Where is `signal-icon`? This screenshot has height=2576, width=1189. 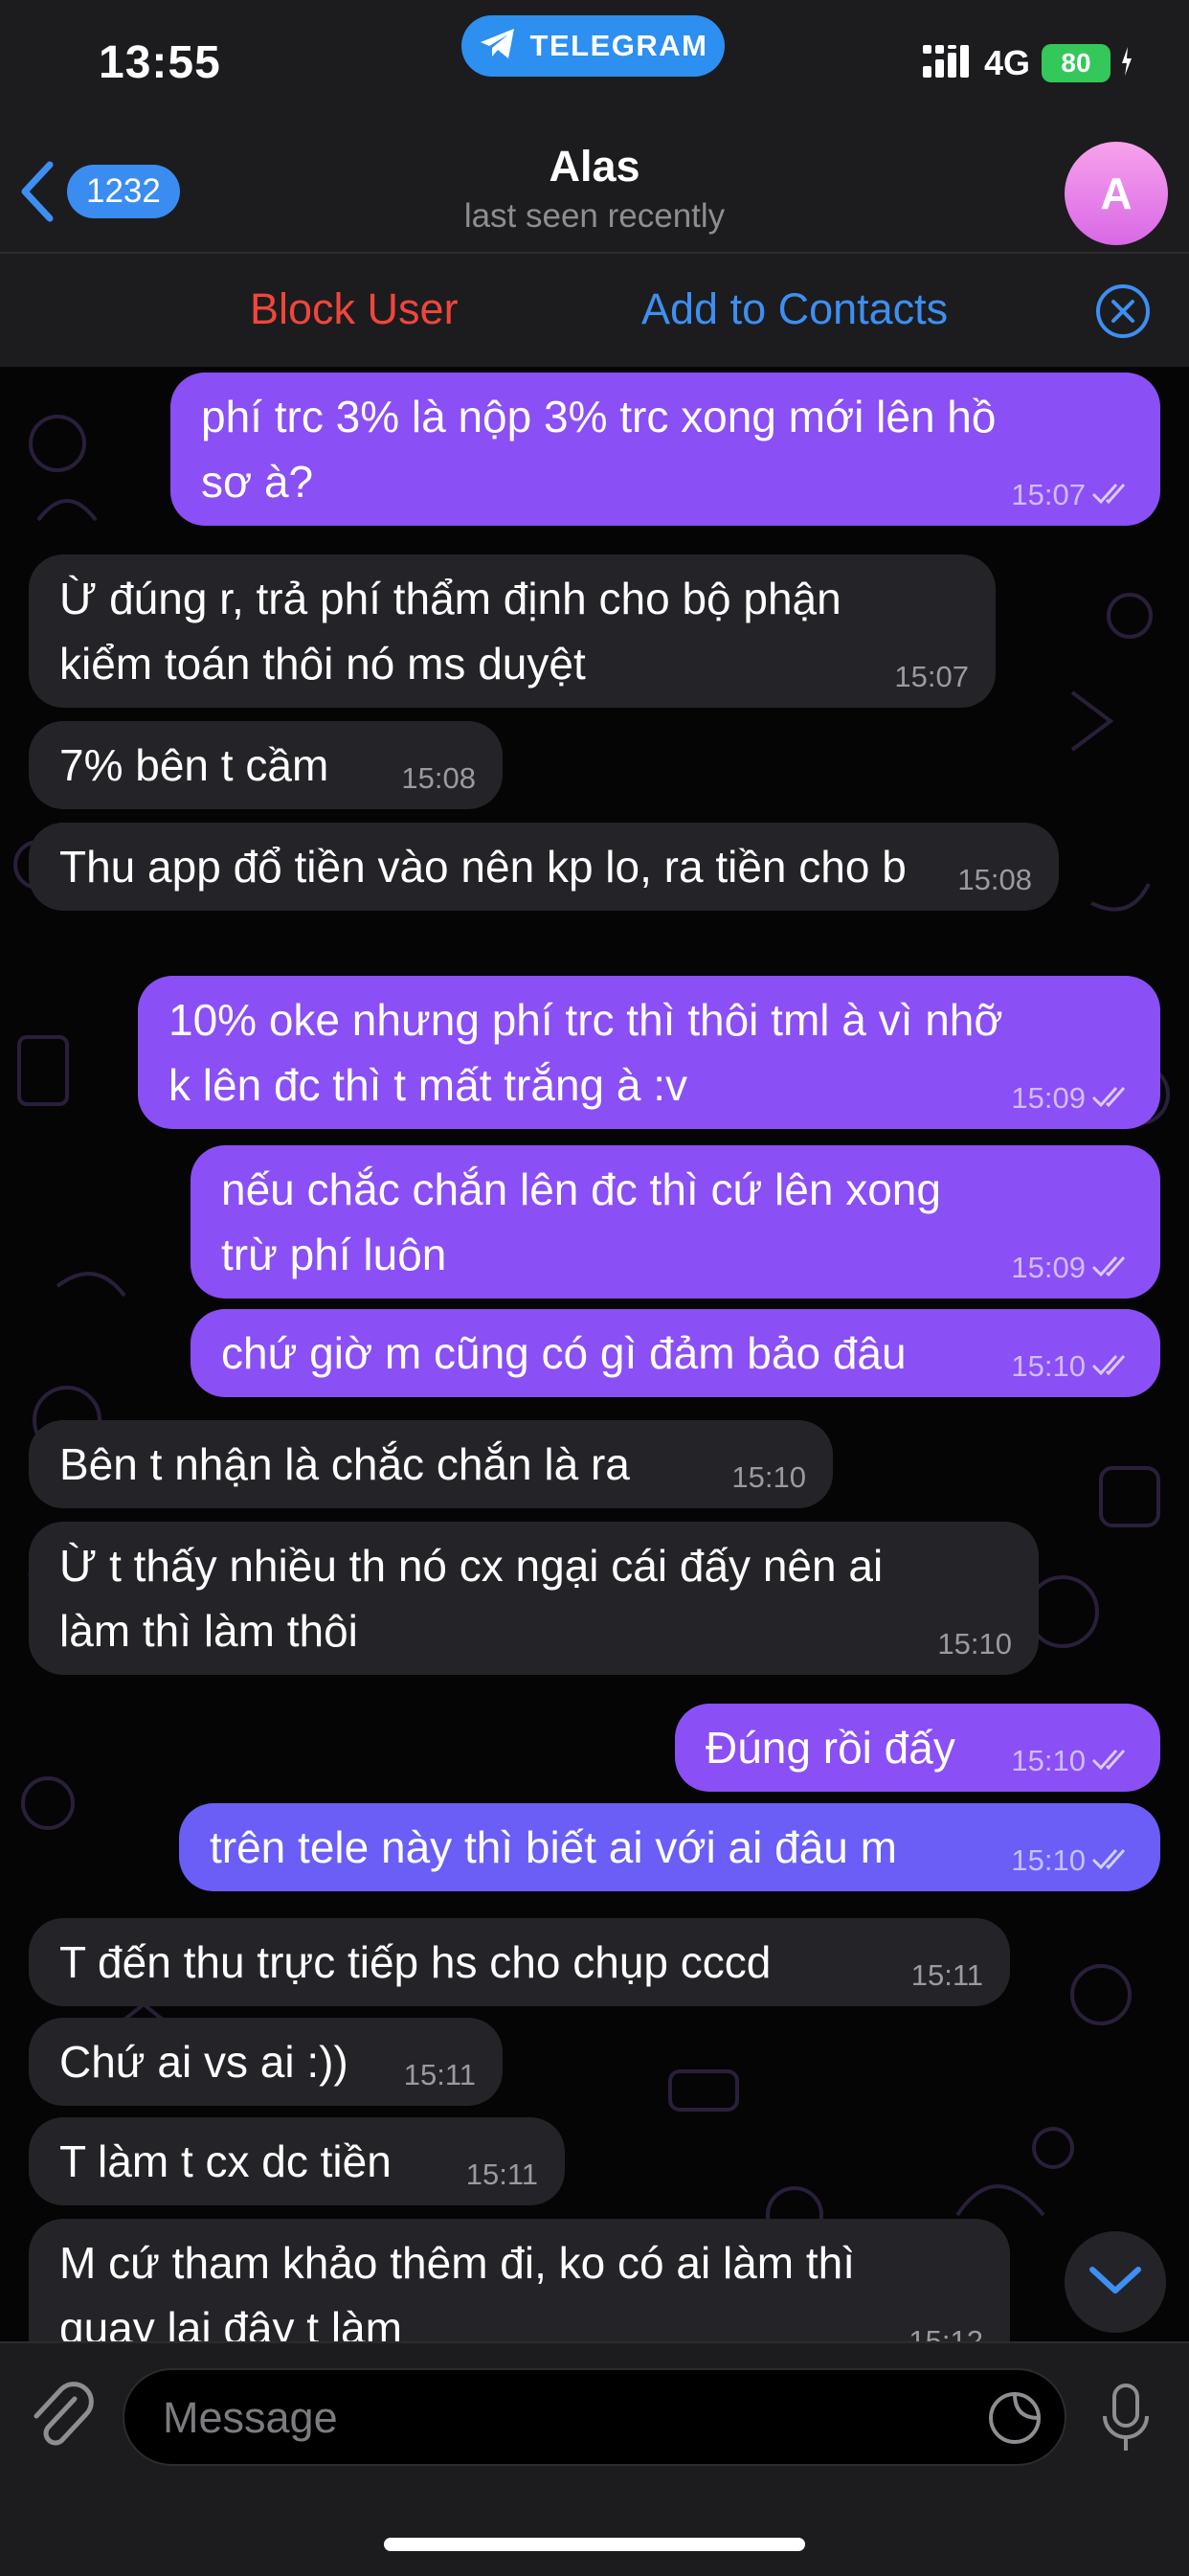
signal-icon is located at coordinates (947, 63).